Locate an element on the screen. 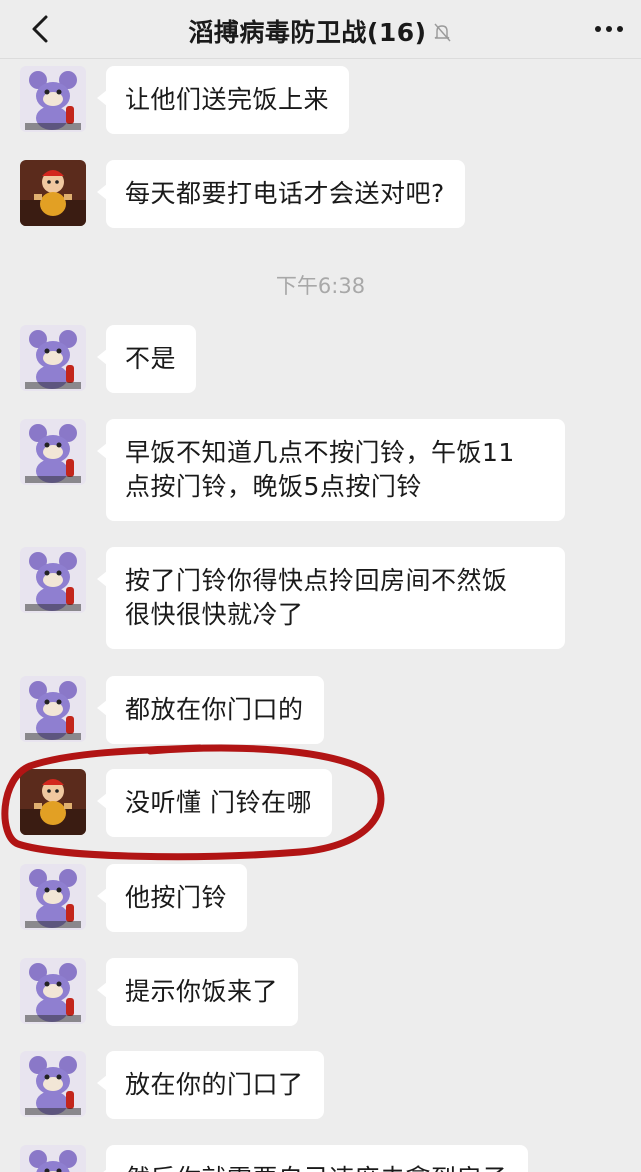  message-row: 让他们送完饭上来 is located at coordinates (185, 100).